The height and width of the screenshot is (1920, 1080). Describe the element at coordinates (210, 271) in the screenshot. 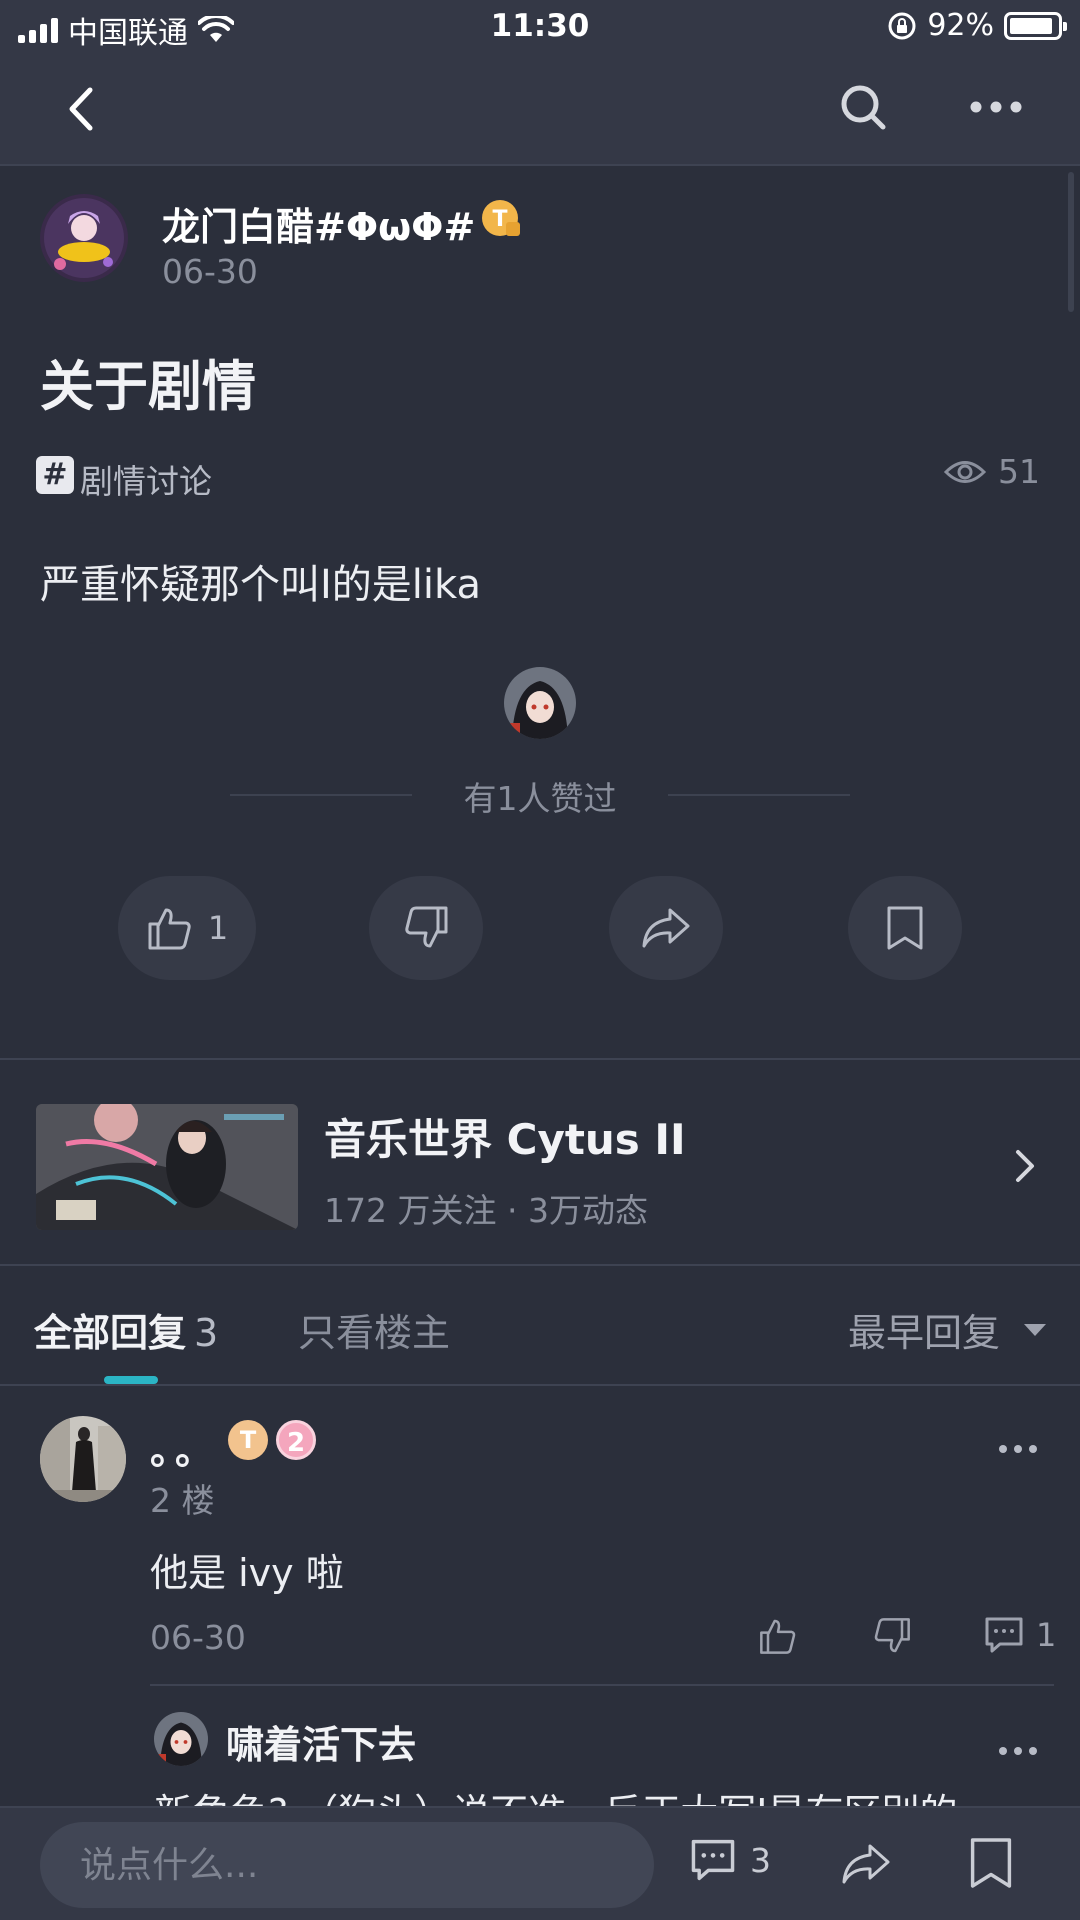

I see `post-date: 06-30` at that location.